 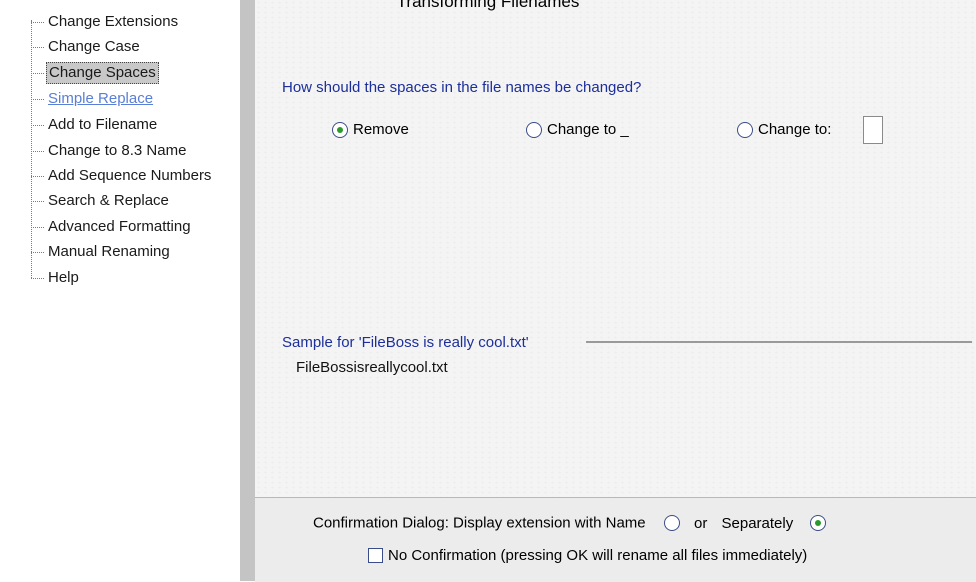 I want to click on sidebar-item-label: Change Extensions, so click(x=113, y=21).